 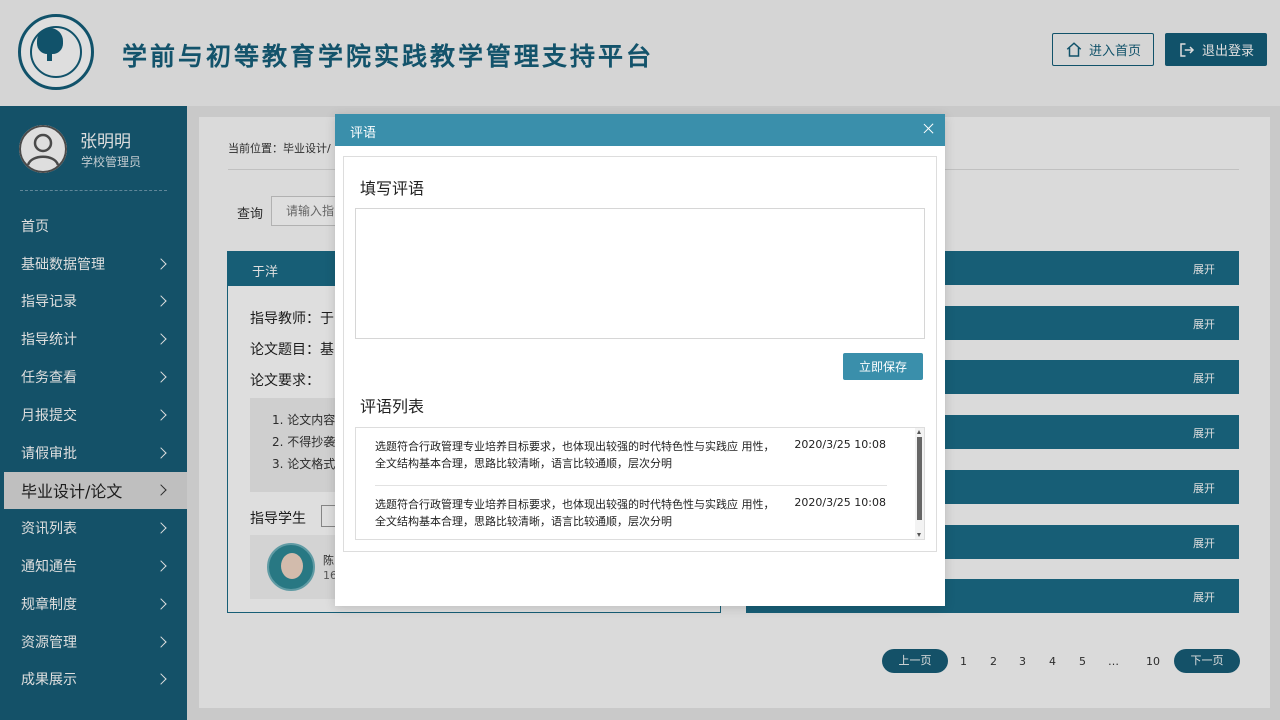 I want to click on comment-textarea, so click(x=640, y=273).